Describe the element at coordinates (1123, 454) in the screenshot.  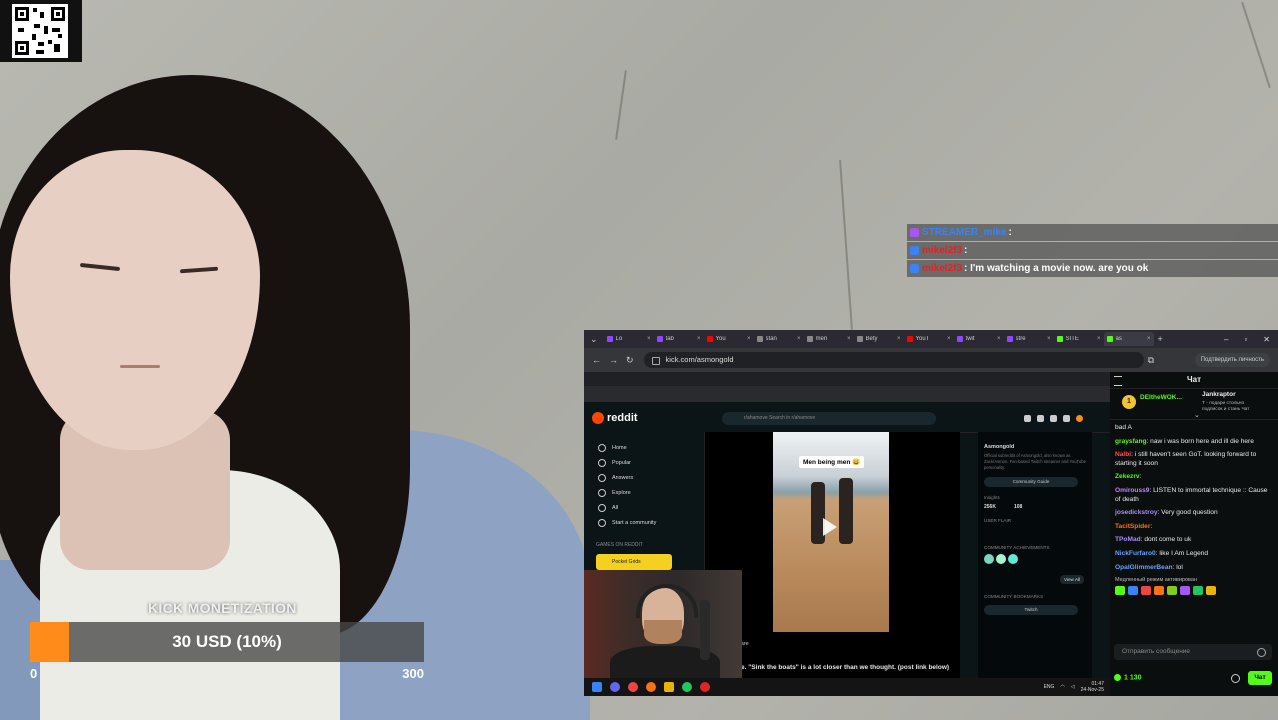
I see `chat-username: Nalbi` at that location.